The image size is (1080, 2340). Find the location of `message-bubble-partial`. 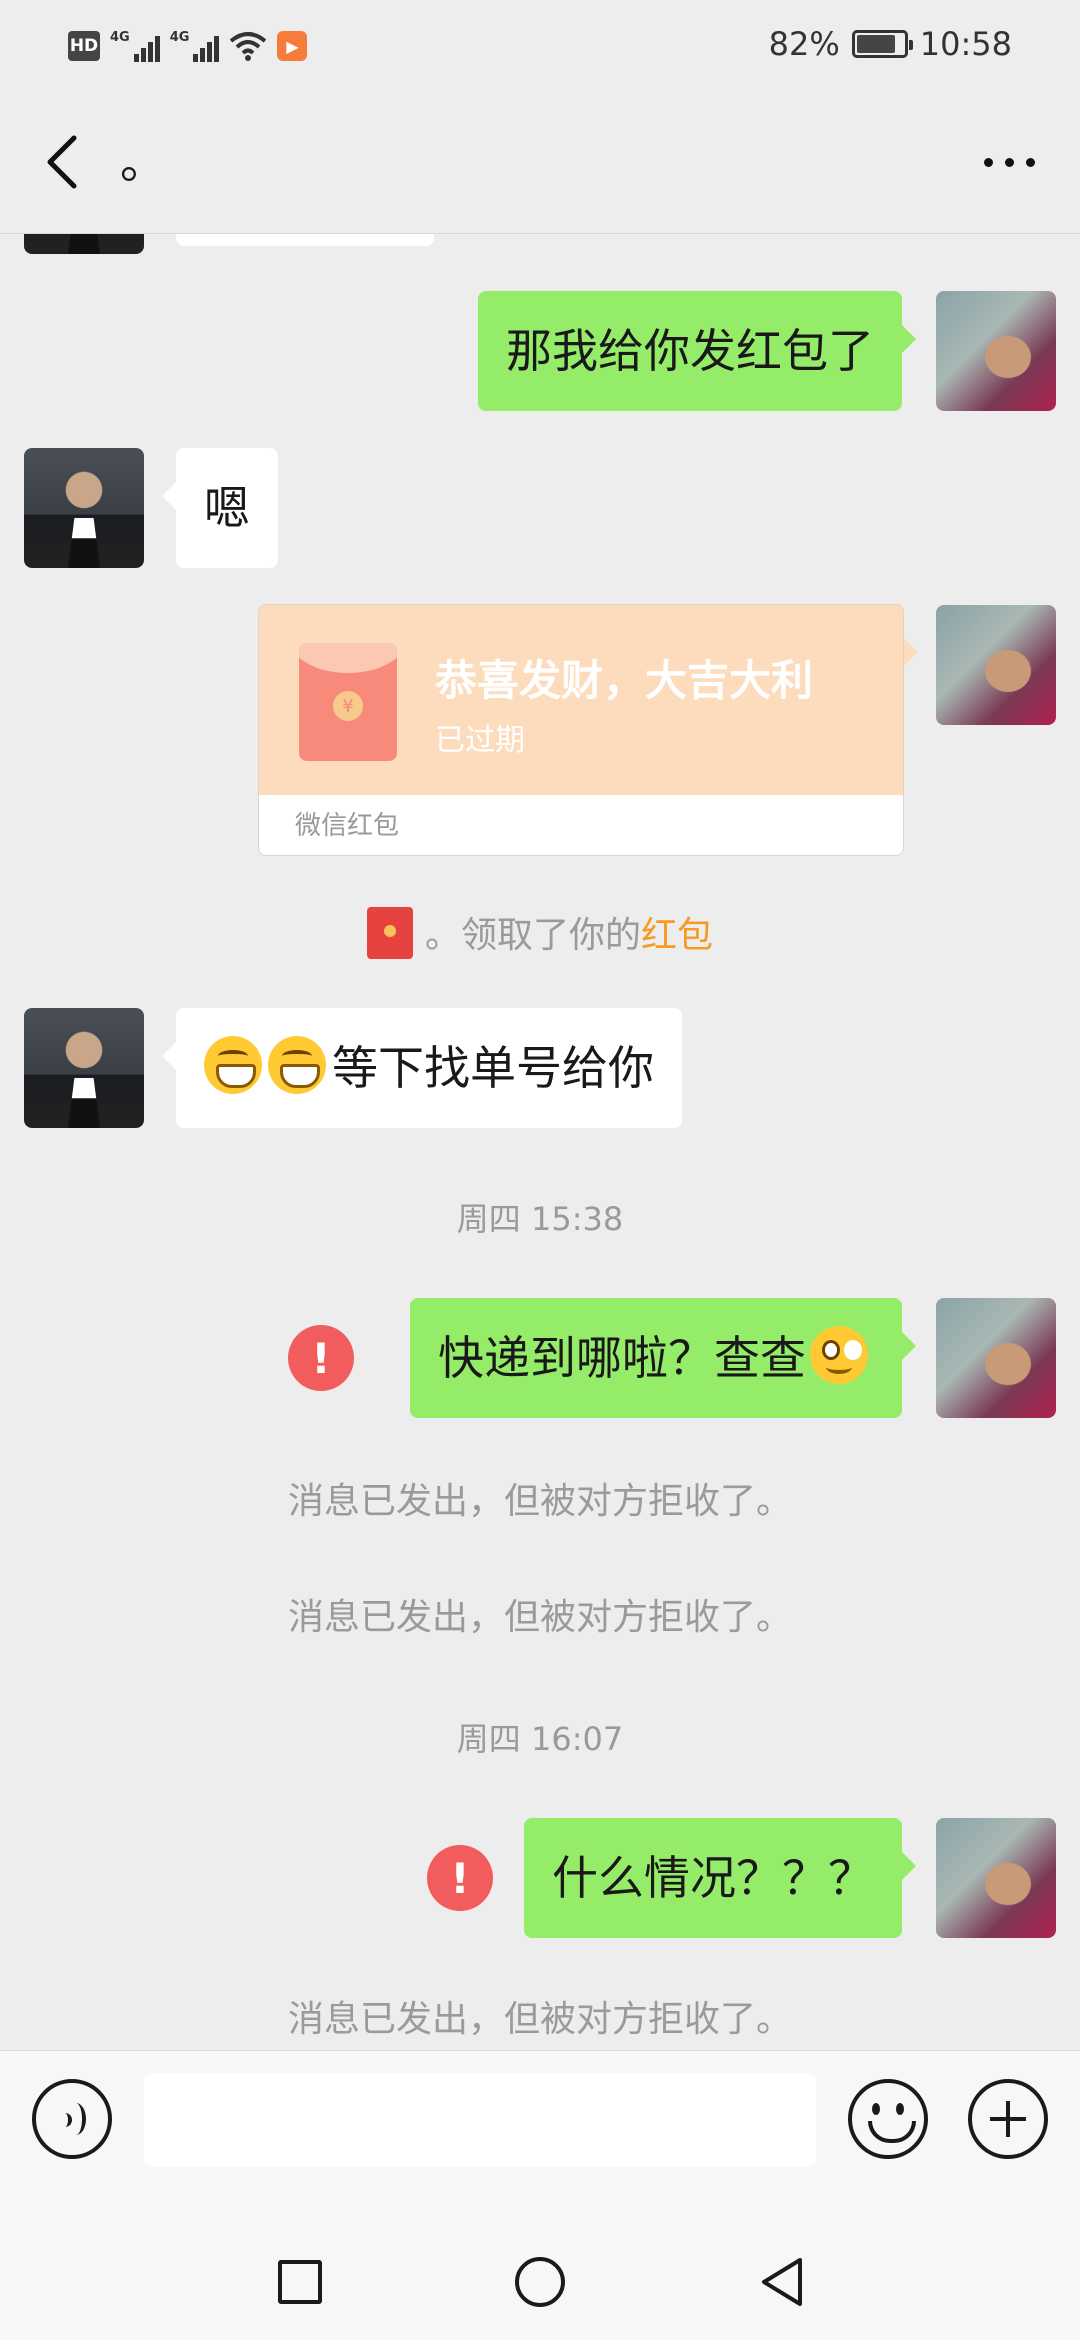

message-bubble-partial is located at coordinates (305, 240).